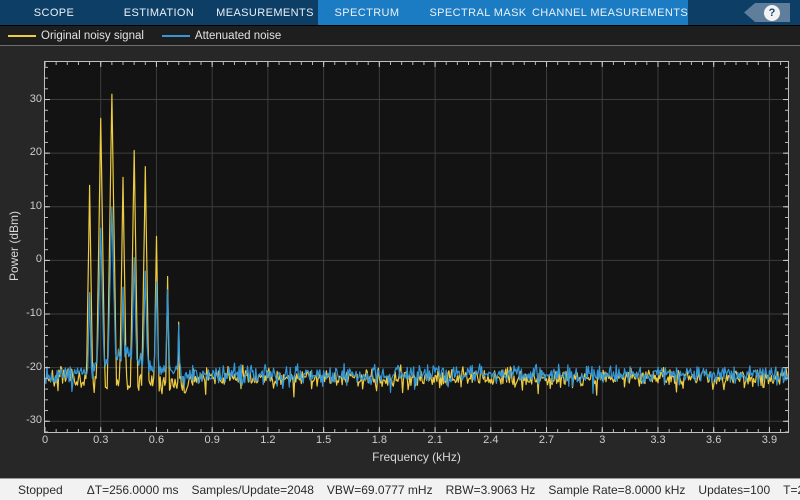  Describe the element at coordinates (658, 440) in the screenshot. I see `x-tick-label: 3.3` at that location.